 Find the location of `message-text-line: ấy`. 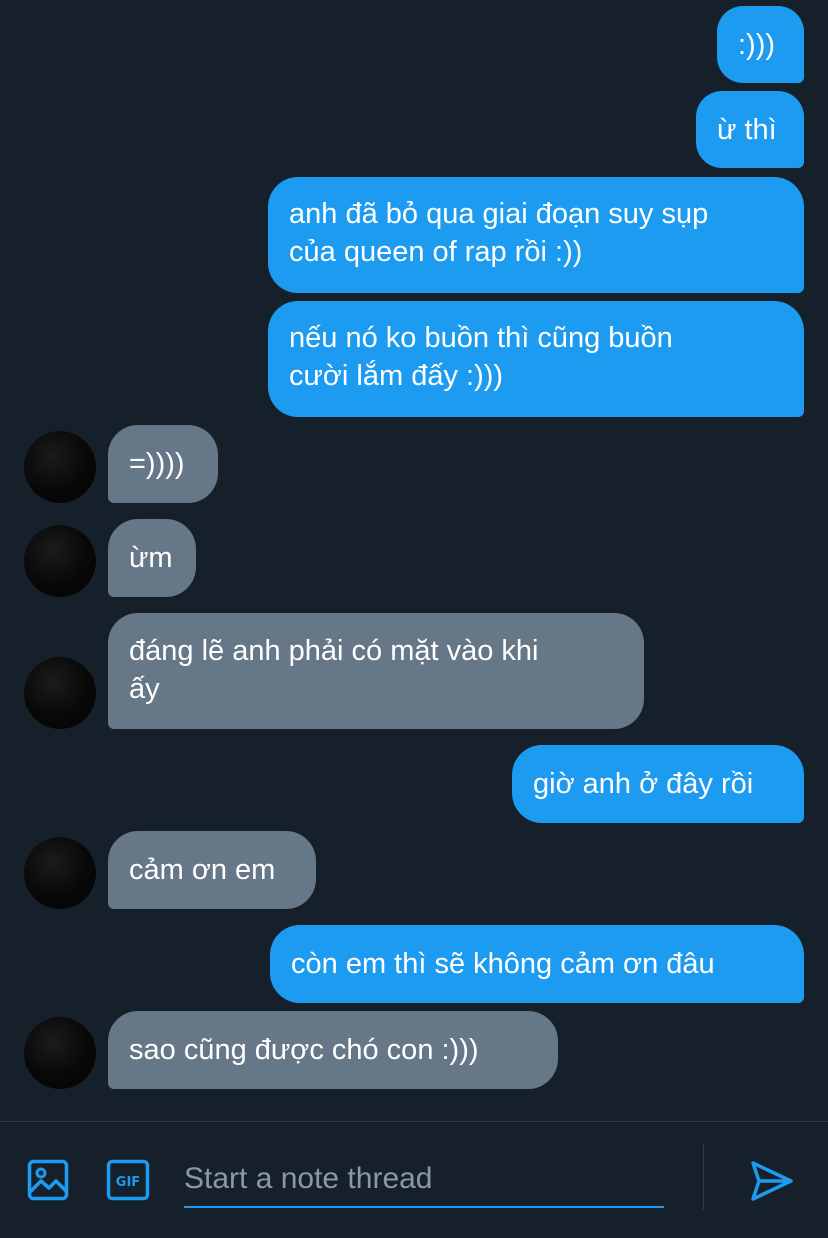

message-text-line: ấy is located at coordinates (144, 689).